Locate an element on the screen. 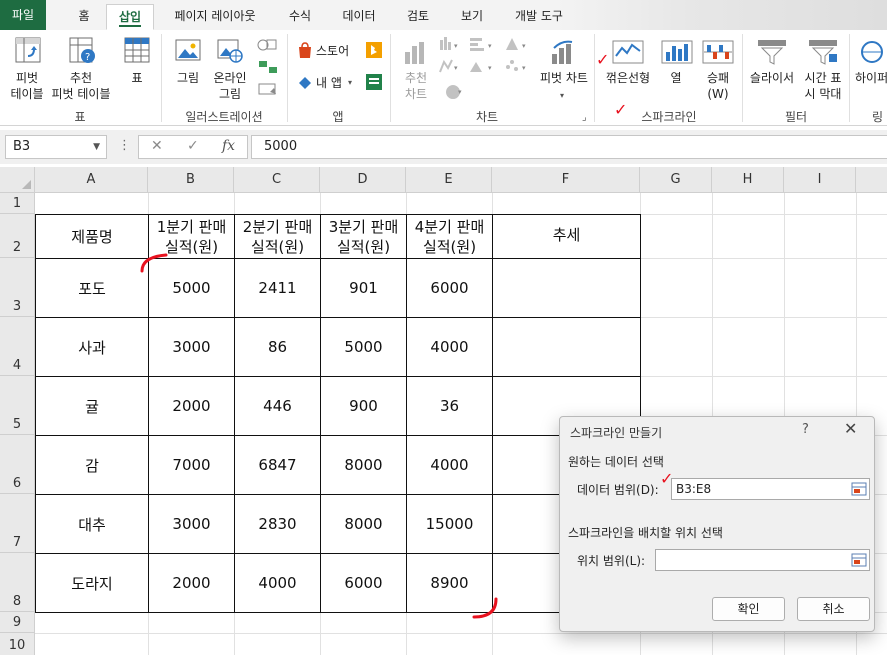 This screenshot has width=887, height=655. shapes-button is located at coordinates (267, 44).